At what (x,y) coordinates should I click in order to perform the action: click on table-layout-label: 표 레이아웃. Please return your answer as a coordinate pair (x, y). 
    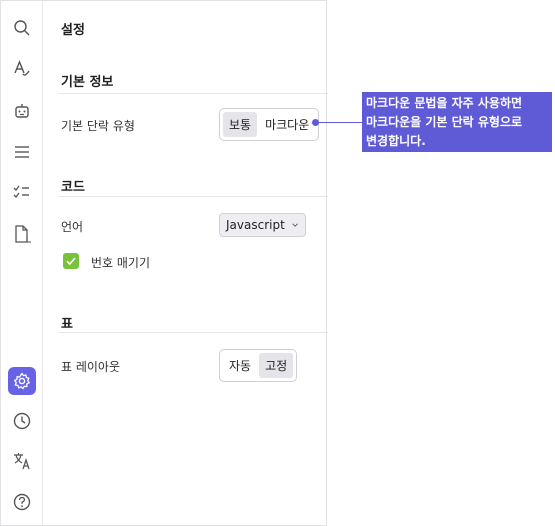
    Looking at the image, I should click on (91, 367).